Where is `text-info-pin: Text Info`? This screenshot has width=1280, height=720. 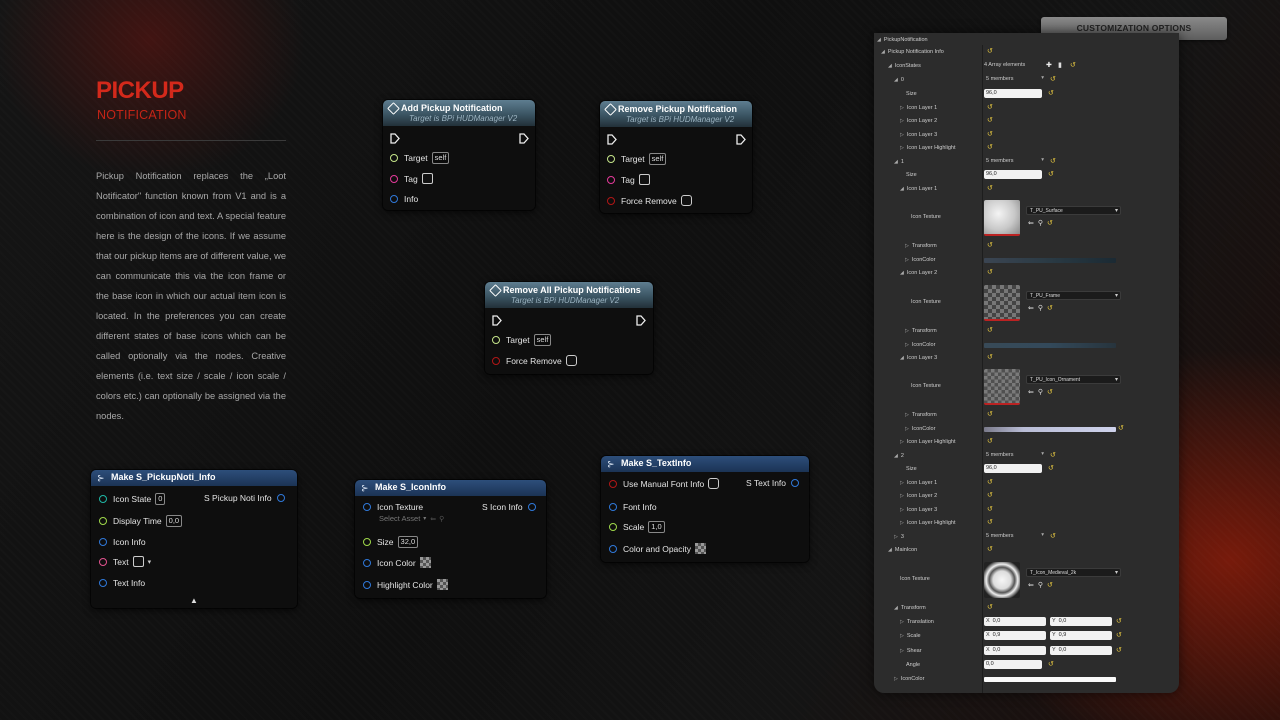
text-info-pin: Text Info is located at coordinates (122, 583).